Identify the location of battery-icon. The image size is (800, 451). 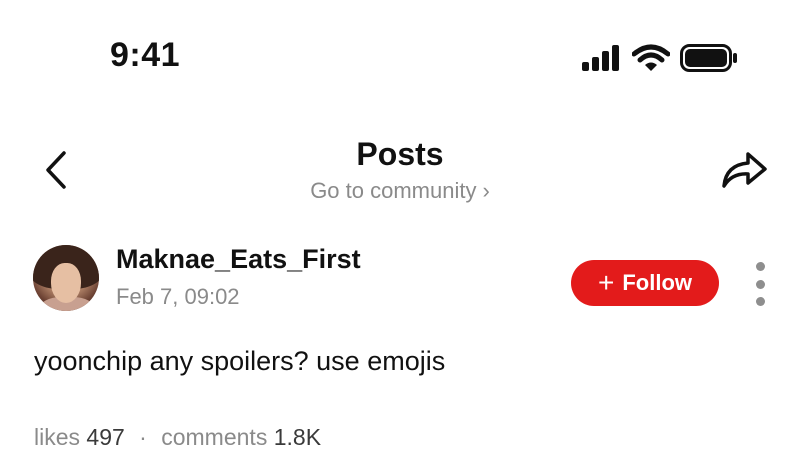
(708, 58).